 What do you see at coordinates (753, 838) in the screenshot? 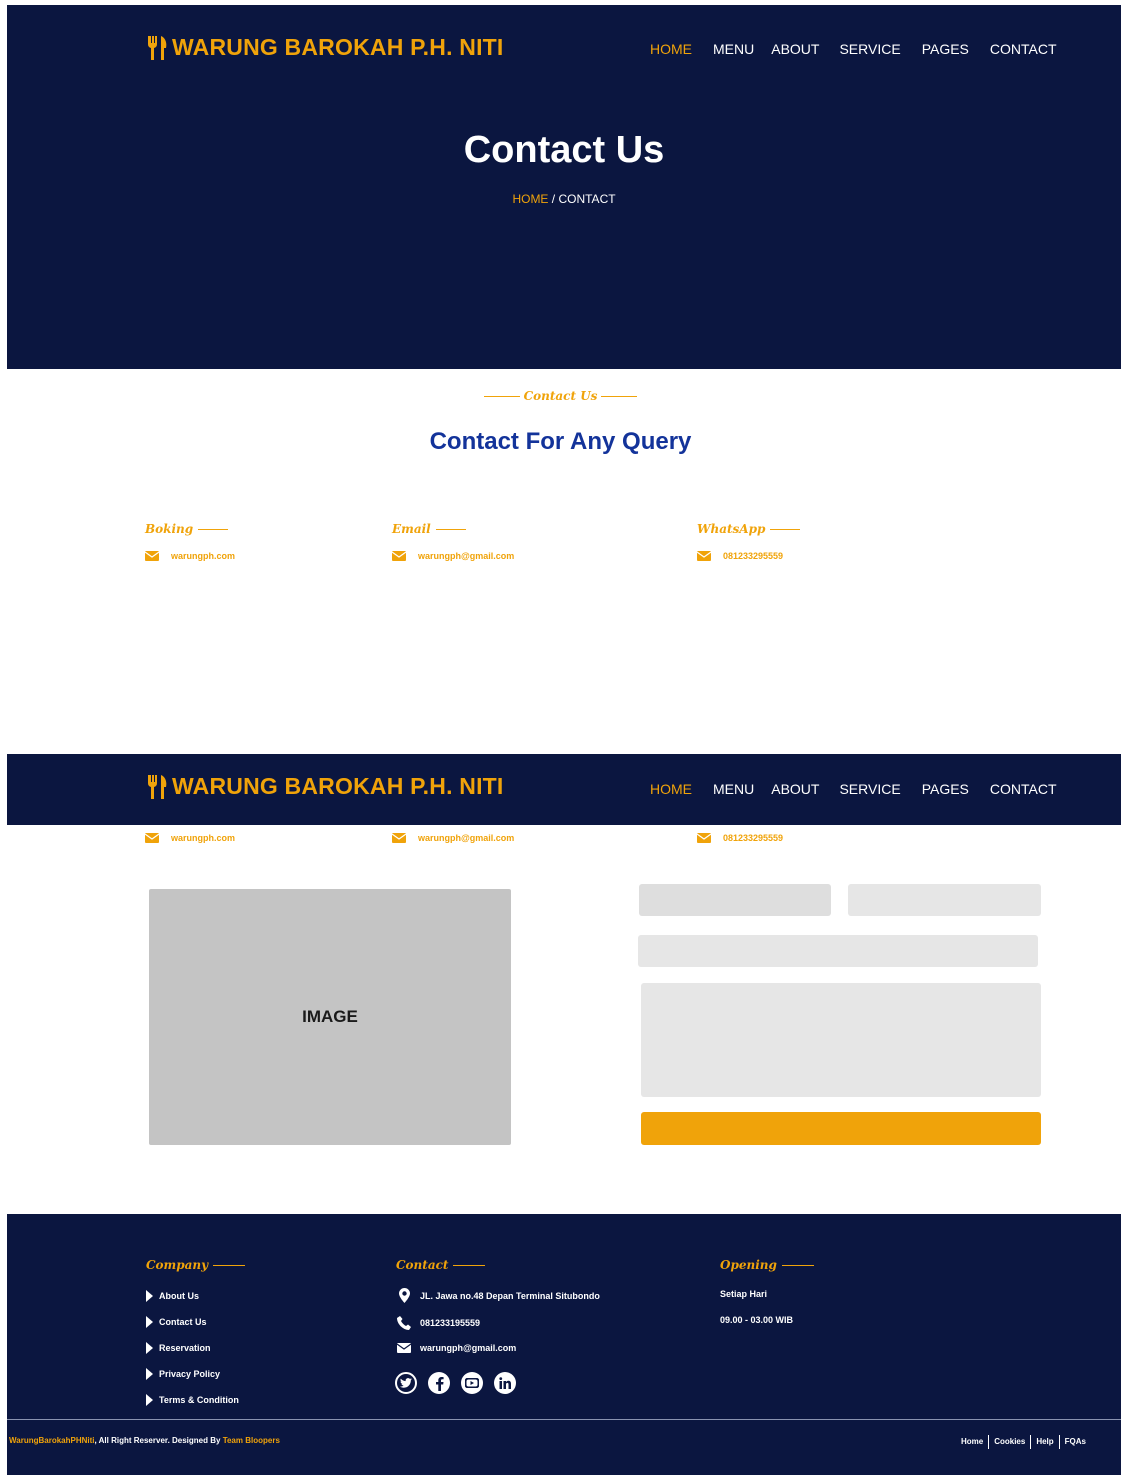
I see `info-whatsapp-value: 081233295559` at bounding box center [753, 838].